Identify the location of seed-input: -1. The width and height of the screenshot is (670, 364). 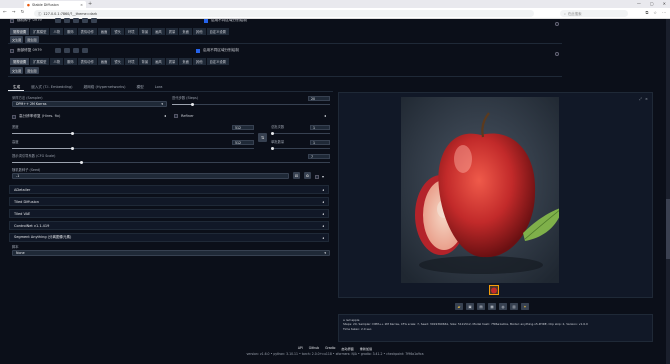
(150, 176).